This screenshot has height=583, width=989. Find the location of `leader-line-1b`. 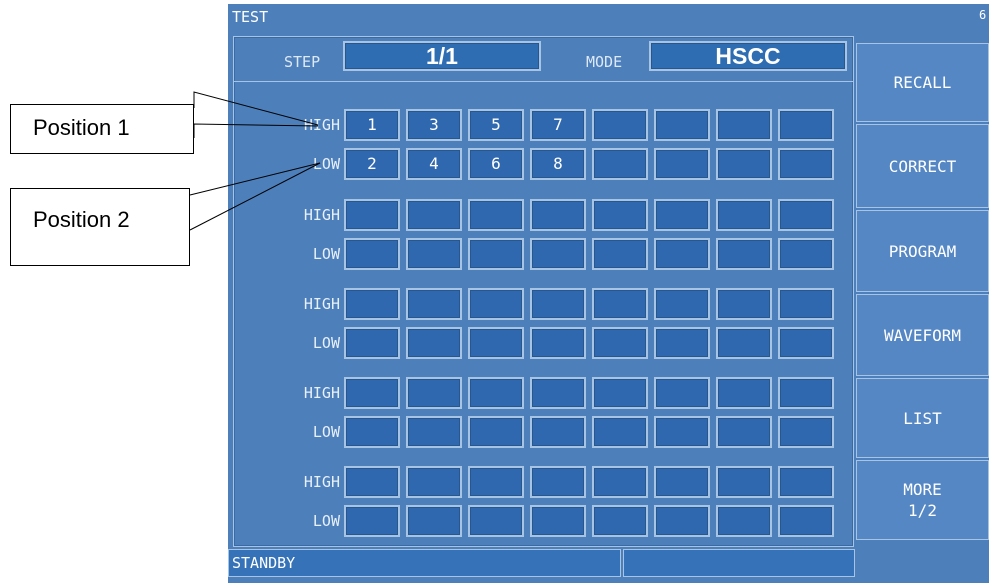

leader-line-1b is located at coordinates (256, 130).